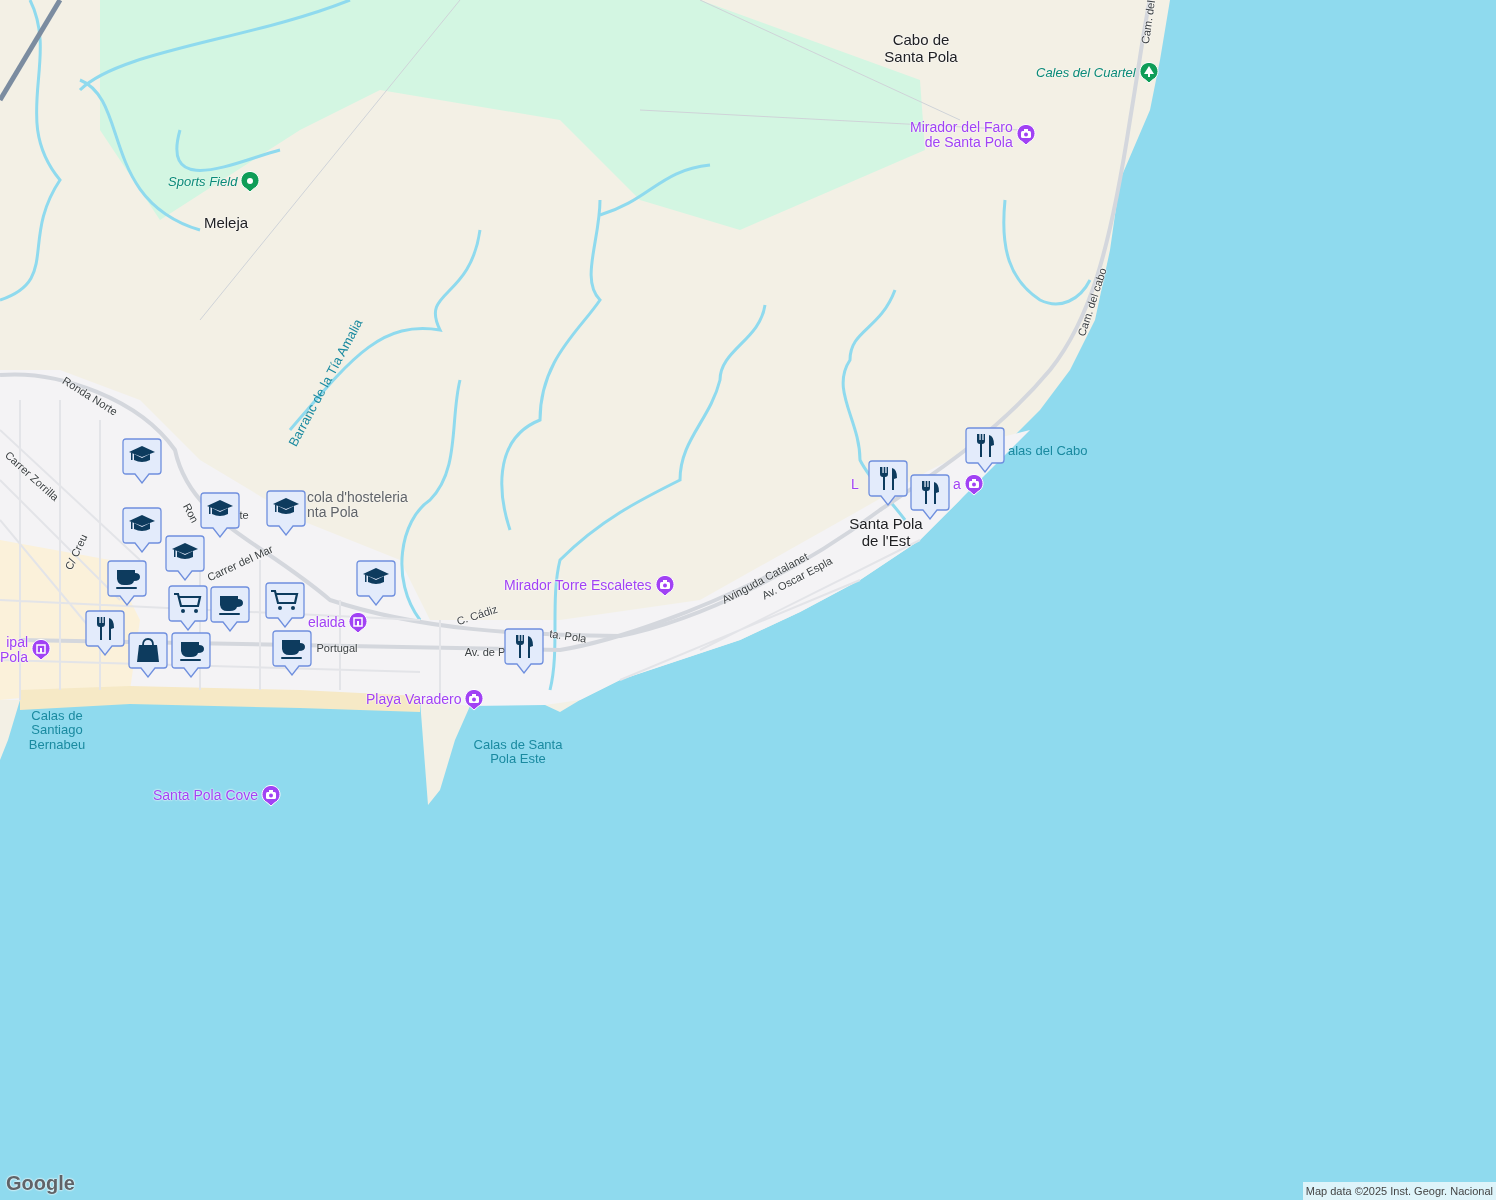  What do you see at coordinates (1399, 1190) in the screenshot?
I see `map-attribution: Map data ©2025 Inst. Geogr. Nacional` at bounding box center [1399, 1190].